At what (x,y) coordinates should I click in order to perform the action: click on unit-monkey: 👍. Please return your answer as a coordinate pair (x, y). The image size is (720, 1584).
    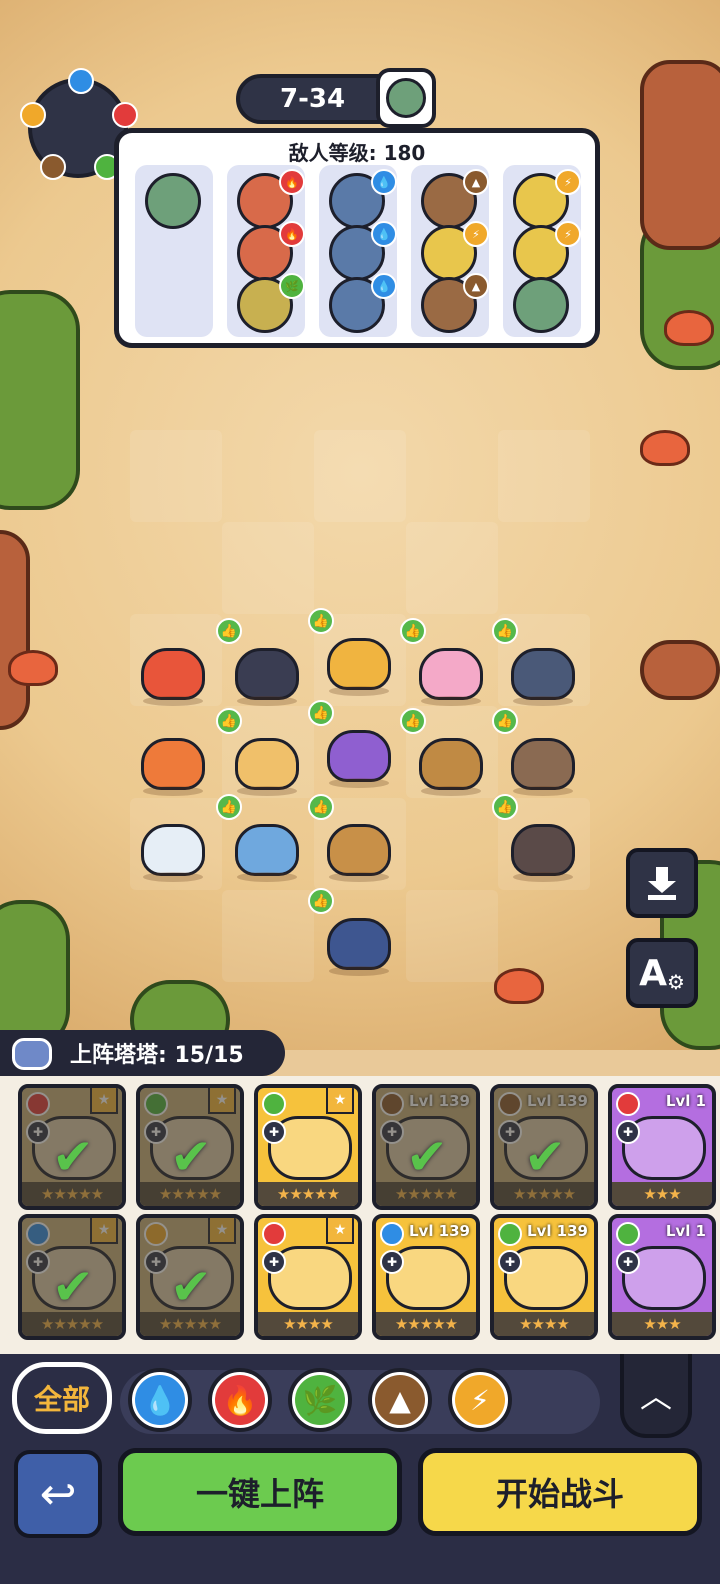
    Looking at the image, I should click on (536, 752).